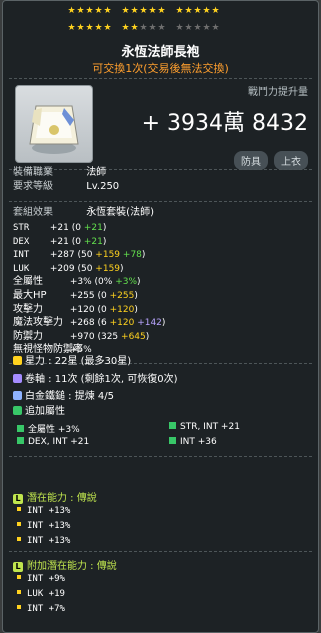  What do you see at coordinates (75, 309) in the screenshot?
I see `stat-row: 攻擊力 +120 (0 +120)` at bounding box center [75, 309].